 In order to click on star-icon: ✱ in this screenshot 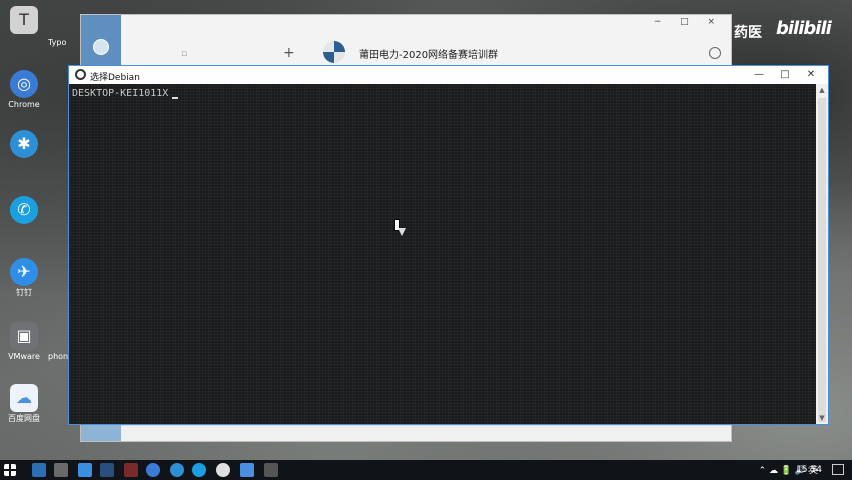, I will do `click(24, 144)`.